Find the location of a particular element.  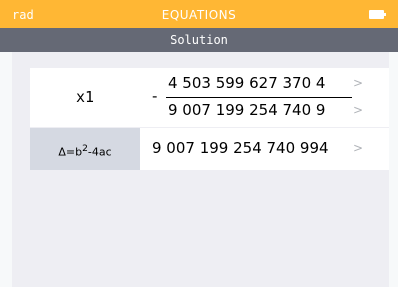

minus-sign: - is located at coordinates (155, 96).